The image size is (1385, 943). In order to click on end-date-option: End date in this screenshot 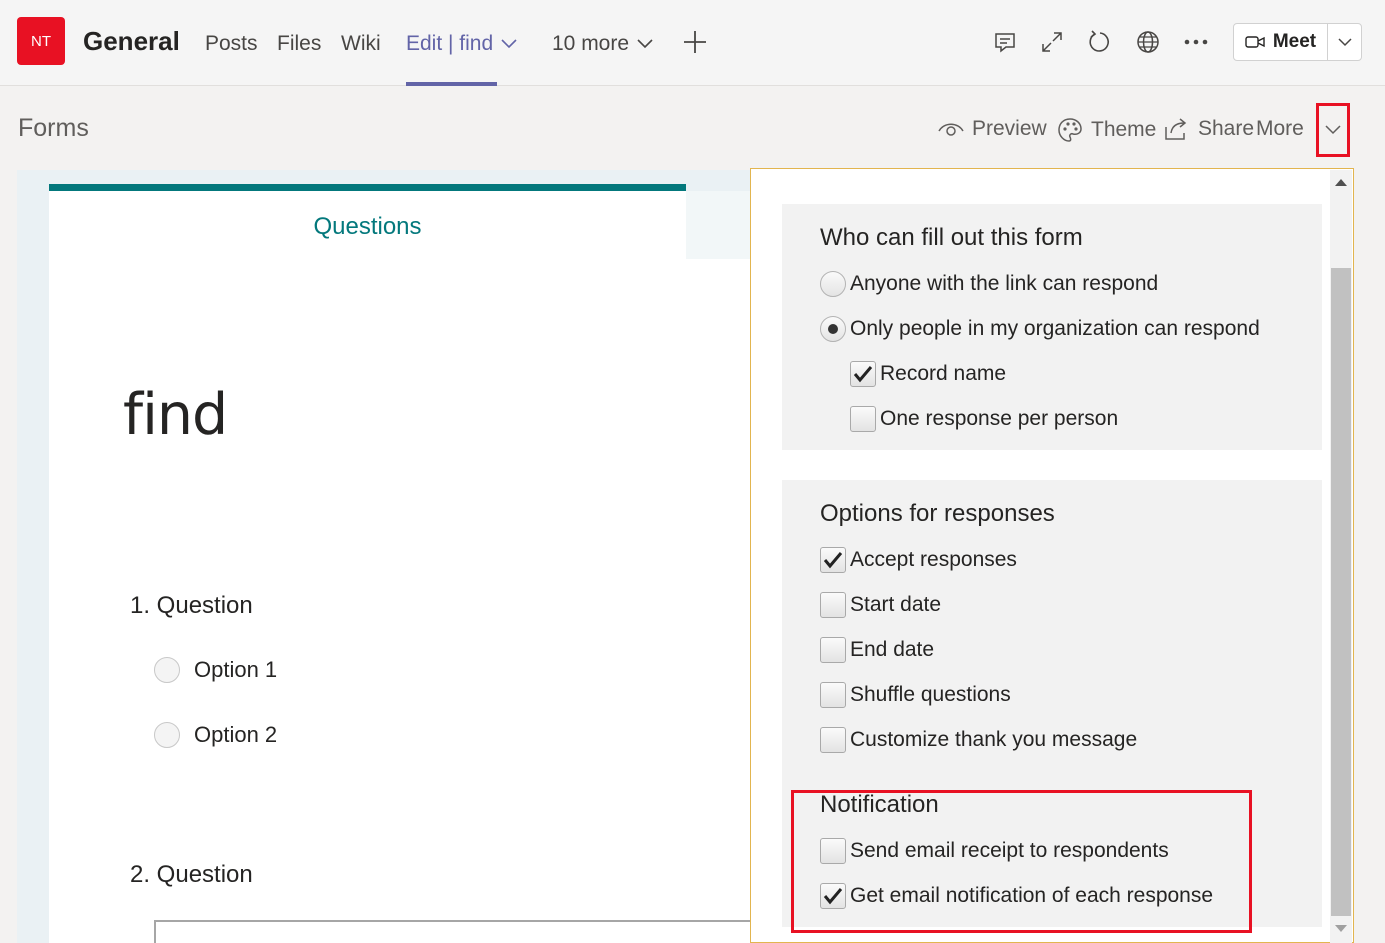, I will do `click(877, 650)`.